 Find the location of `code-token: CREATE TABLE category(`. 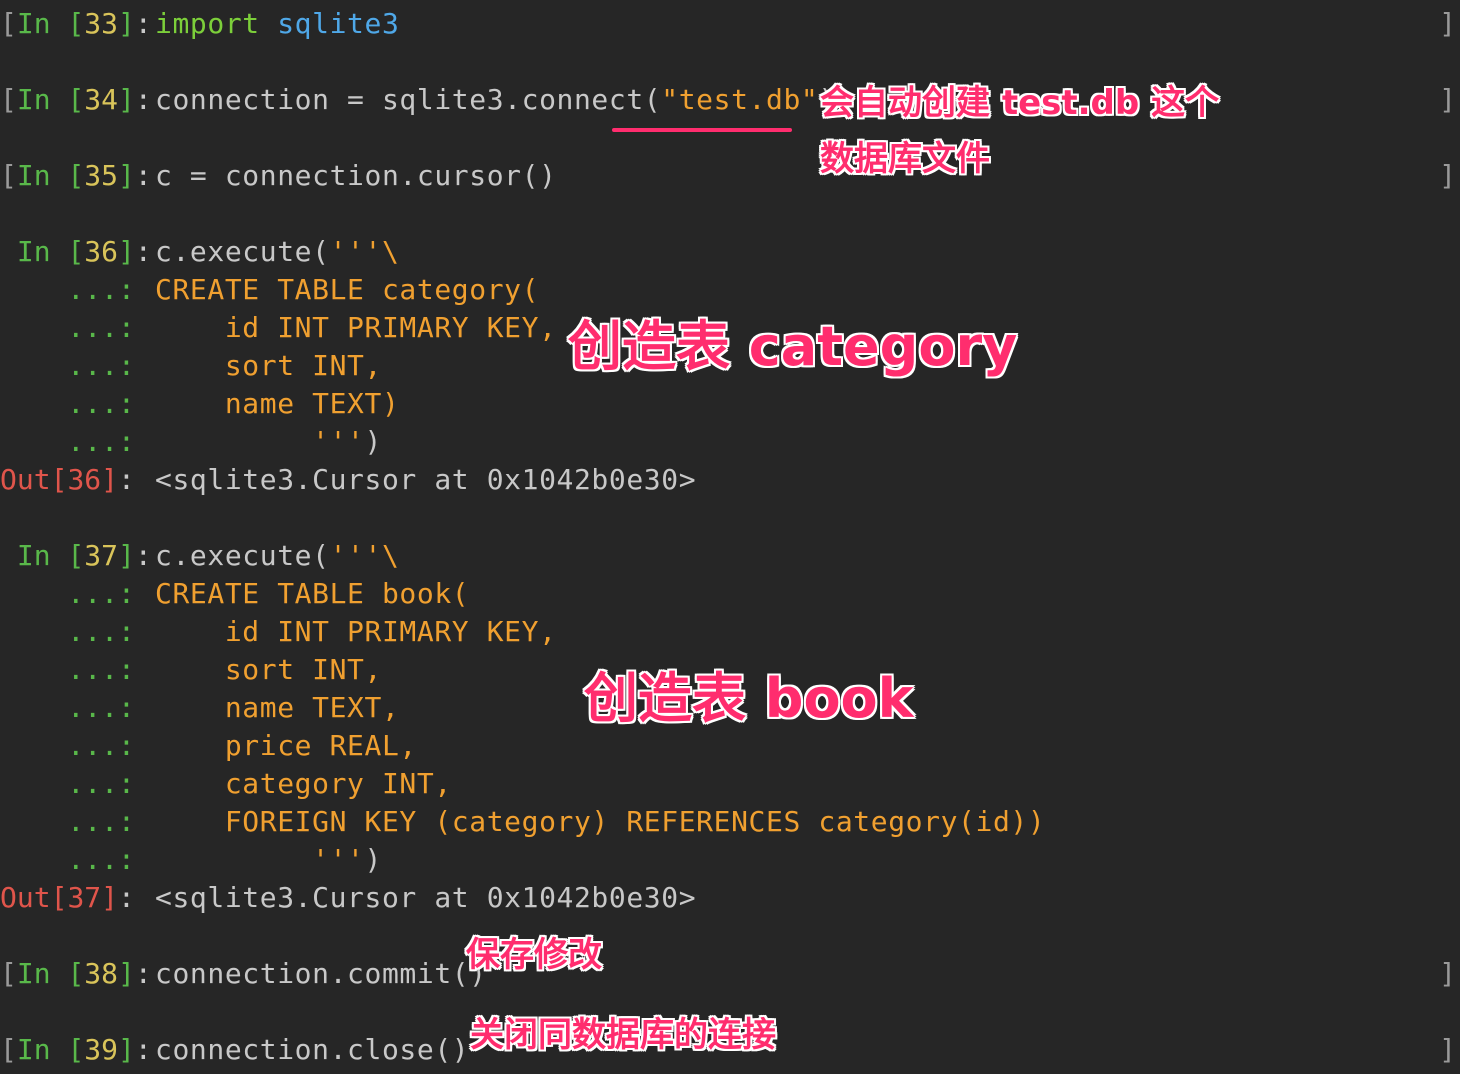

code-token: CREATE TABLE category( is located at coordinates (347, 289).